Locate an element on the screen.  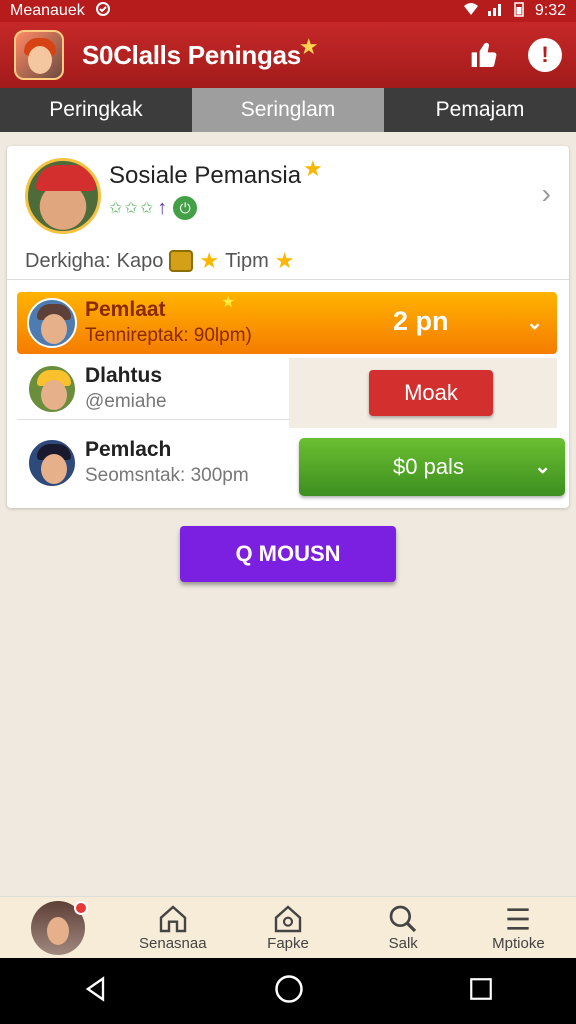
nav-salk: Salk is located at coordinates (403, 927).